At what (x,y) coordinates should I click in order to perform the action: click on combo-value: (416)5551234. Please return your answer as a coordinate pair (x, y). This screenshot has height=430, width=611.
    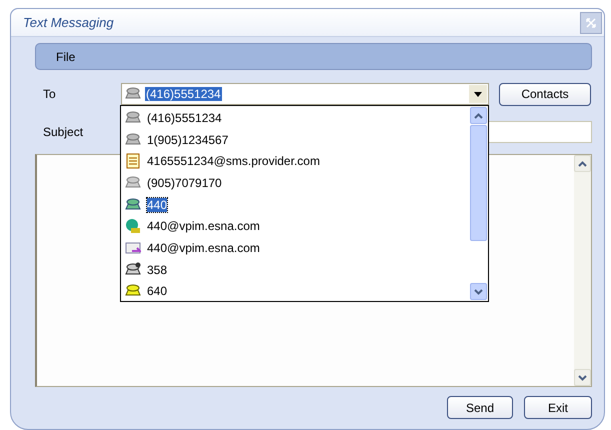
    Looking at the image, I should click on (183, 94).